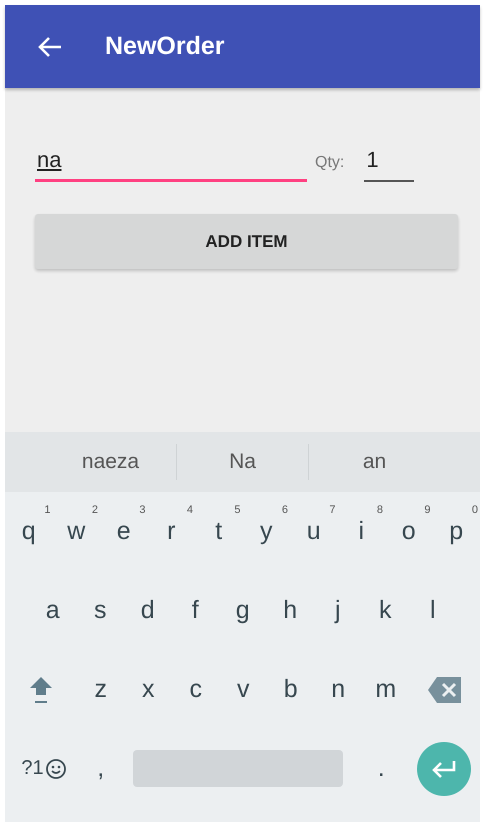 Image resolution: width=483 pixels, height=825 pixels. I want to click on suggestion: Na, so click(242, 462).